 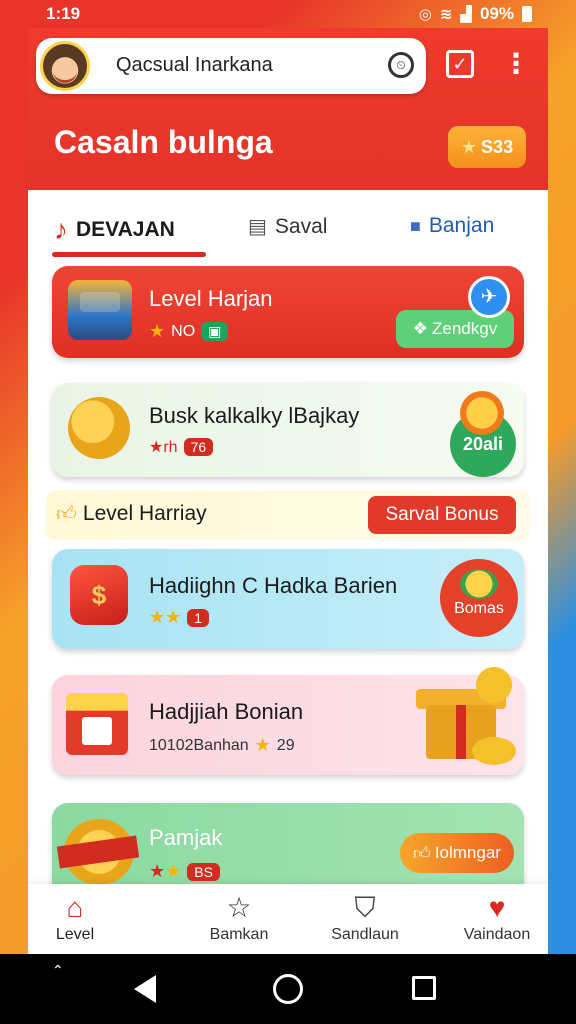 I want to click on tab-label: DEVAJAN, so click(x=125, y=229).